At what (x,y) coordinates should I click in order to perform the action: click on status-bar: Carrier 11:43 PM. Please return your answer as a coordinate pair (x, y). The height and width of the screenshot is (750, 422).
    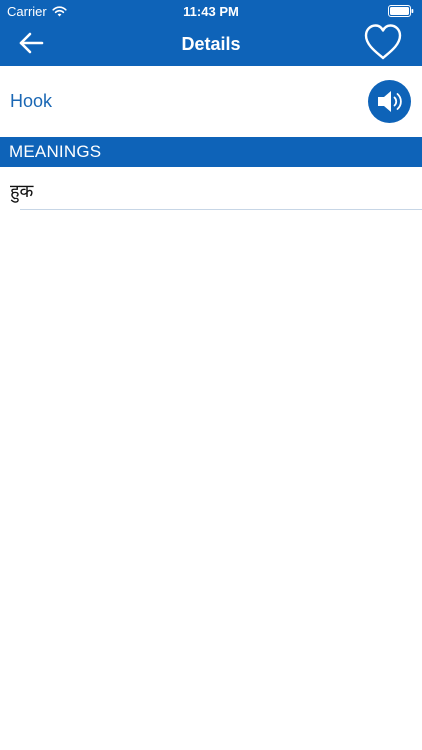
    Looking at the image, I should click on (211, 11).